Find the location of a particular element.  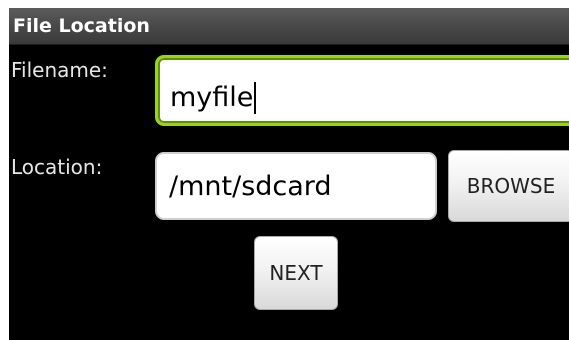

window-title: File Location is located at coordinates (81, 26).